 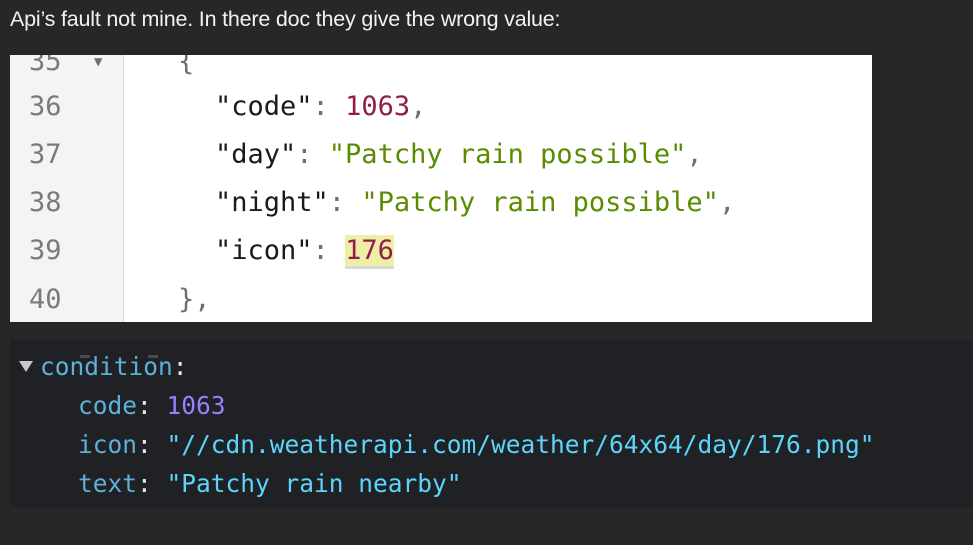 I want to click on code-content: "day": "Patchy rain possible",, so click(x=459, y=155).